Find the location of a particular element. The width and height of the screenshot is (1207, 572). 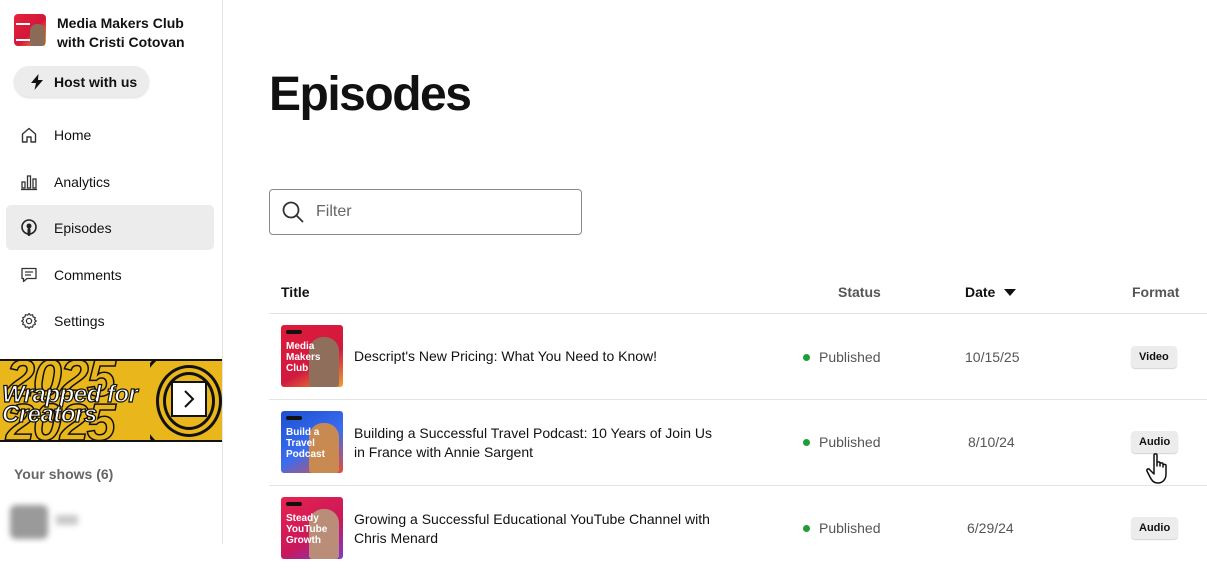

your-shows-heading: Your shows (6) is located at coordinates (64, 474).